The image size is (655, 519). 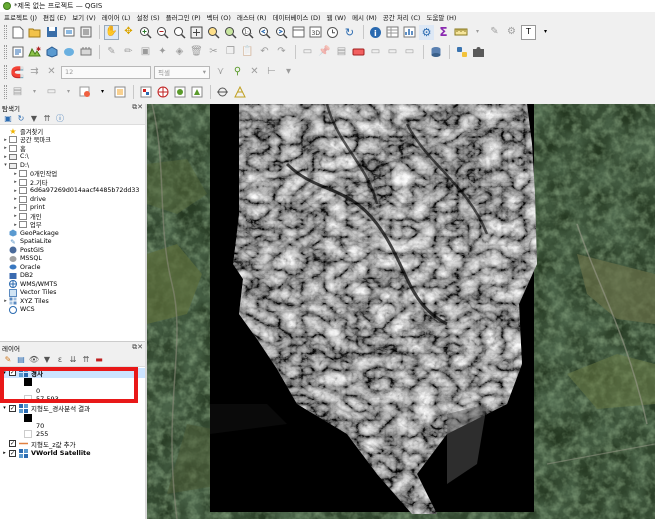 I want to click on zoom-rubberband-icon, so click(x=179, y=32).